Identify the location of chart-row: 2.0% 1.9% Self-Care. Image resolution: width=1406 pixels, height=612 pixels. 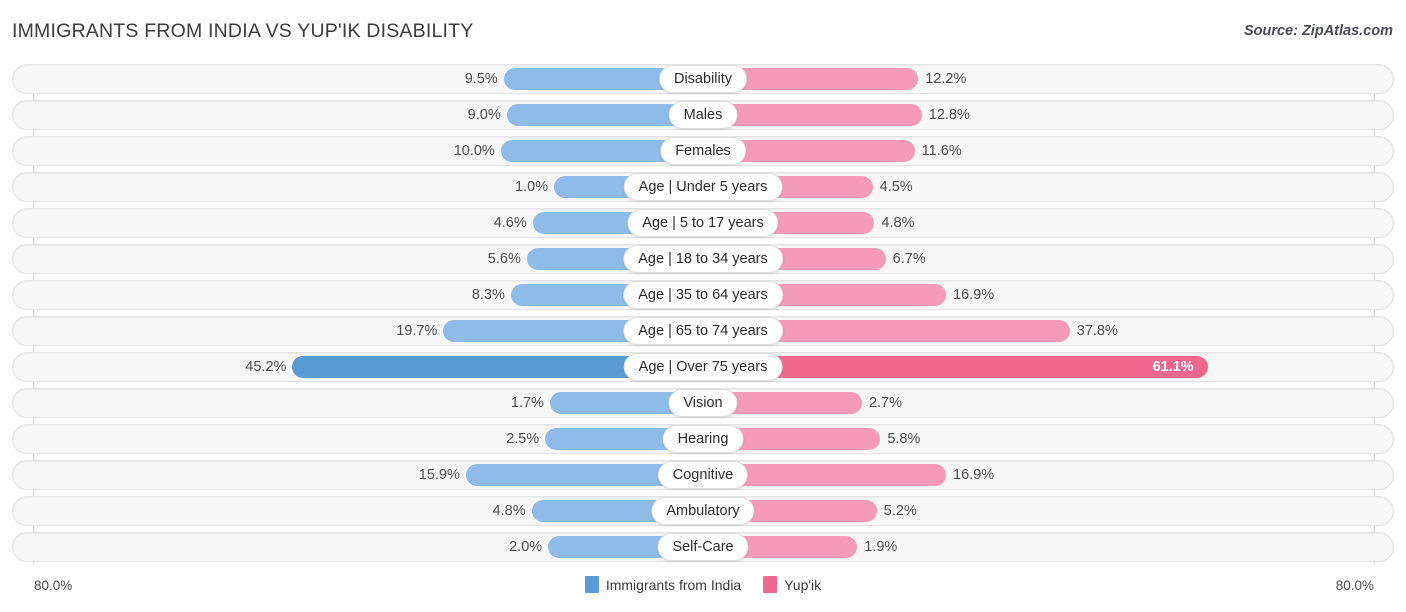
(703, 547).